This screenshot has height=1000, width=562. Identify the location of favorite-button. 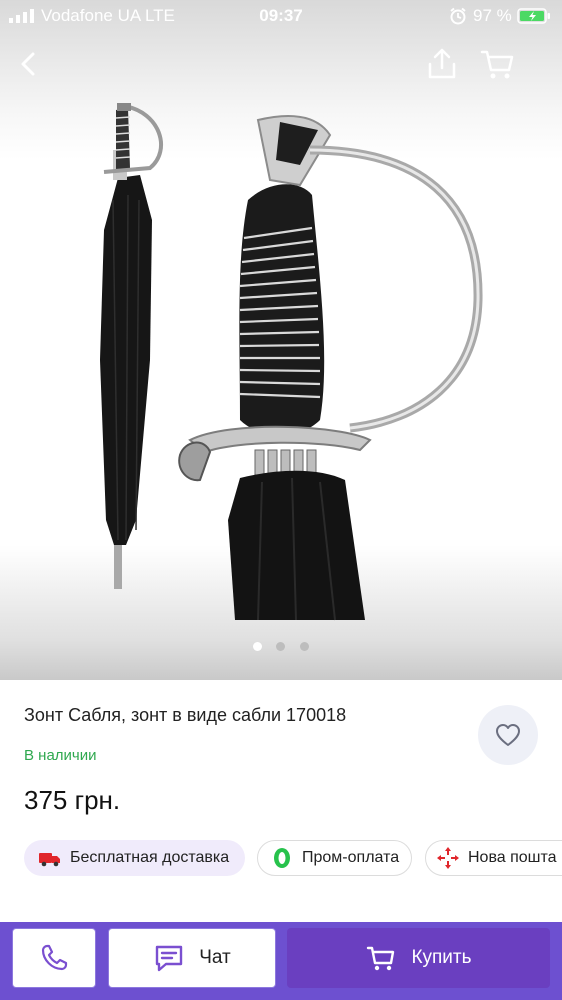
(508, 735).